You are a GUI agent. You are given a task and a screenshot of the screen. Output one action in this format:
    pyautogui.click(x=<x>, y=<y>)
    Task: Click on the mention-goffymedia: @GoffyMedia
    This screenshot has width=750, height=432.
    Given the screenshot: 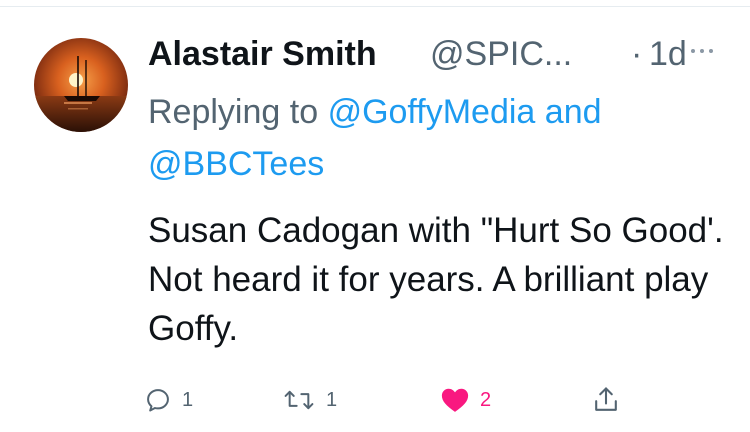 What is the action you would take?
    pyautogui.click(x=432, y=112)
    